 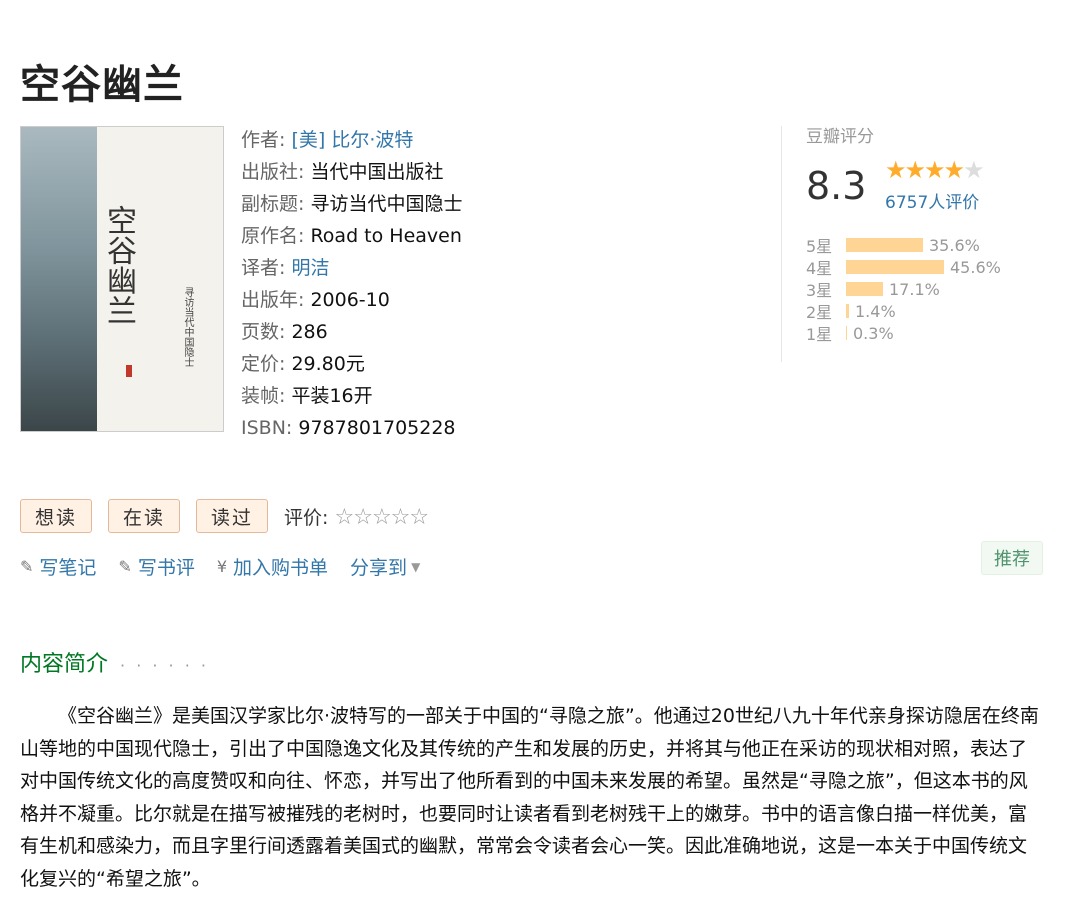 What do you see at coordinates (102, 85) in the screenshot?
I see `book-title: 空谷幽兰` at bounding box center [102, 85].